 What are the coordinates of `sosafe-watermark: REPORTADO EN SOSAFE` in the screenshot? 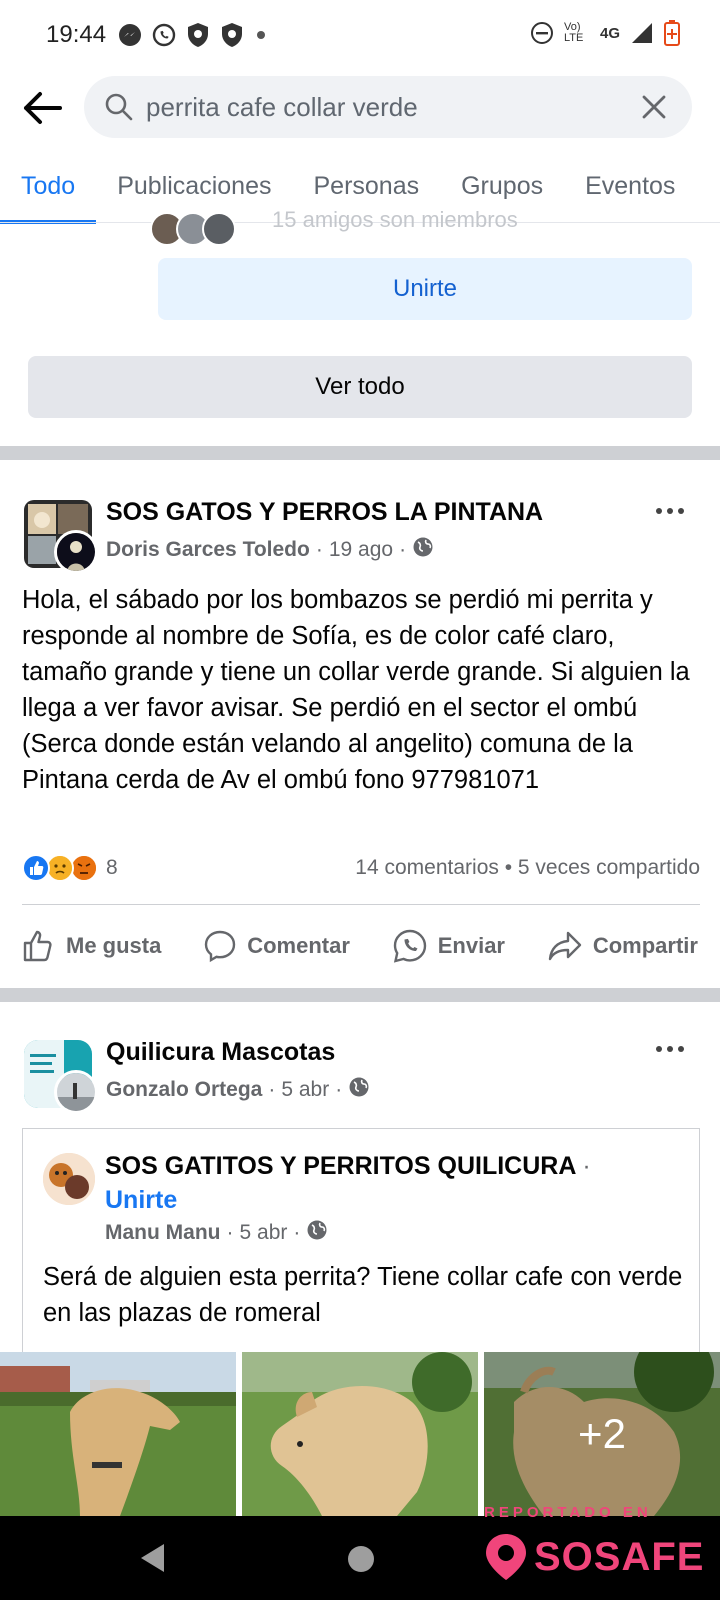 It's located at (602, 1552).